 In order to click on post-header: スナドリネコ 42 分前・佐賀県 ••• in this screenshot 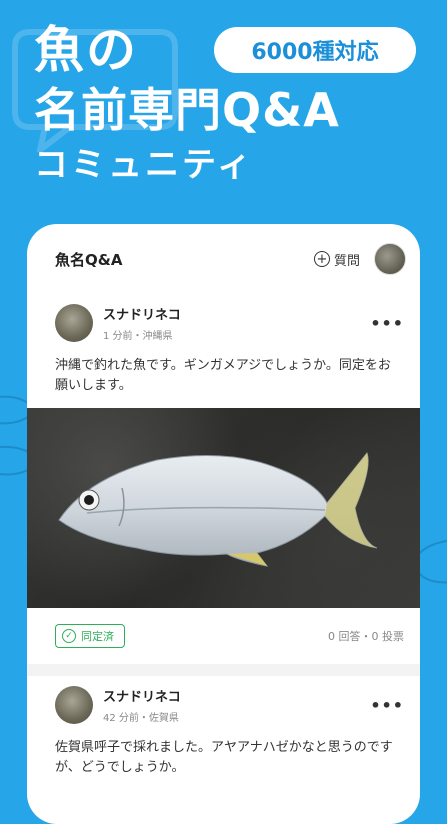, I will do `click(223, 702)`.